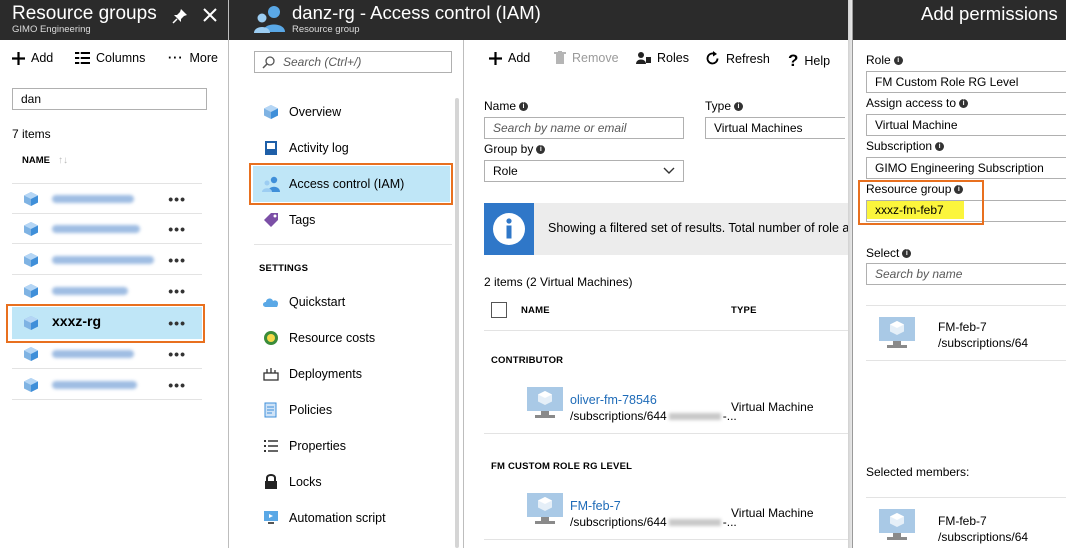 The width and height of the screenshot is (1066, 548). I want to click on type-column-header: TYPE, so click(744, 310).